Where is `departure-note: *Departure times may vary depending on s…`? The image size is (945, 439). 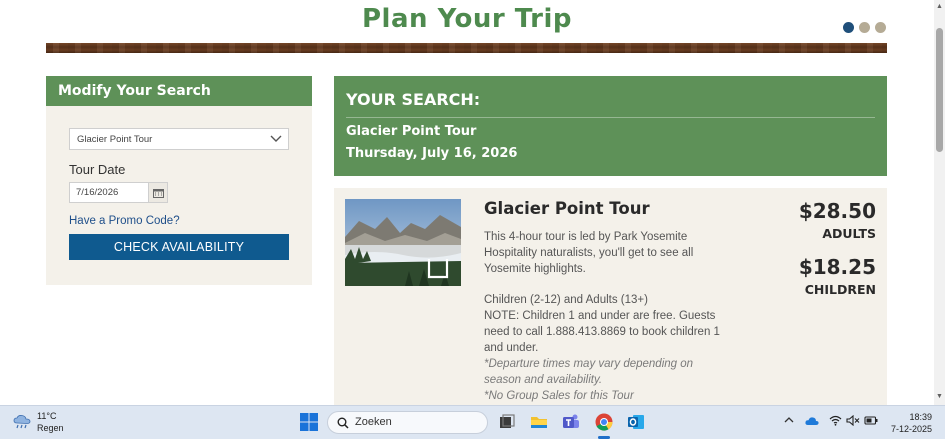
departure-note: *Departure times may vary depending on s… is located at coordinates (589, 372).